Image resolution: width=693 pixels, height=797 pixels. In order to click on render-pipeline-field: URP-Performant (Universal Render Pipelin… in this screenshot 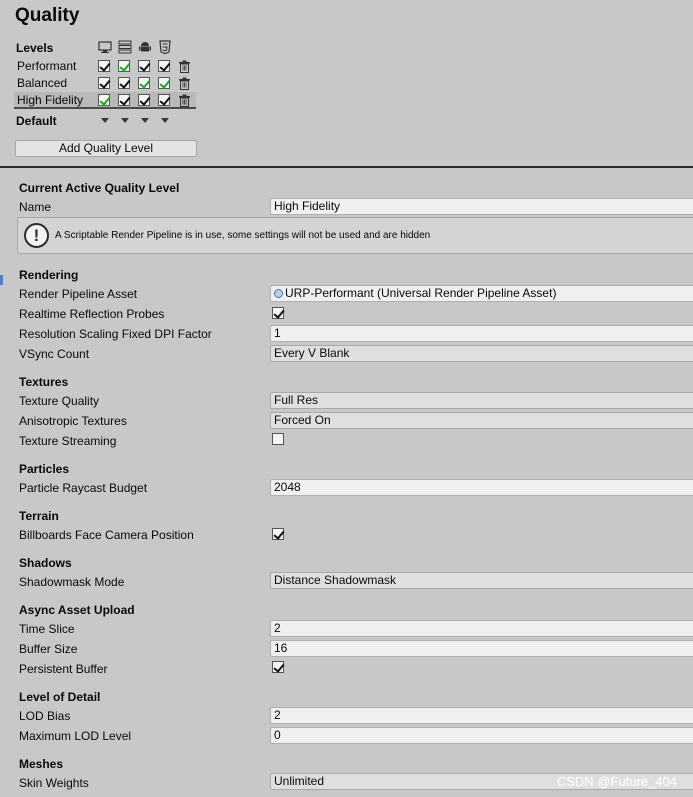, I will do `click(481, 293)`.